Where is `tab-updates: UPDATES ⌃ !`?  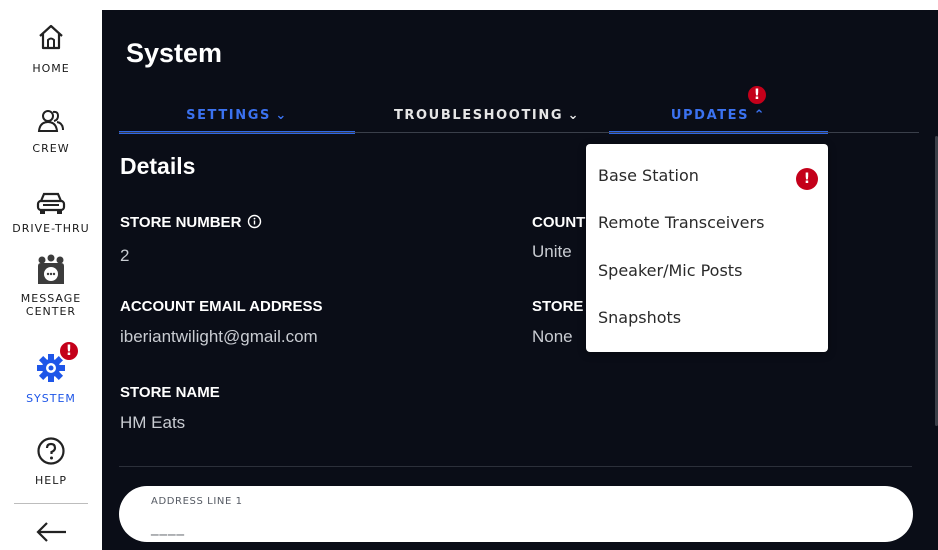
tab-updates: UPDATES ⌃ ! is located at coordinates (718, 109).